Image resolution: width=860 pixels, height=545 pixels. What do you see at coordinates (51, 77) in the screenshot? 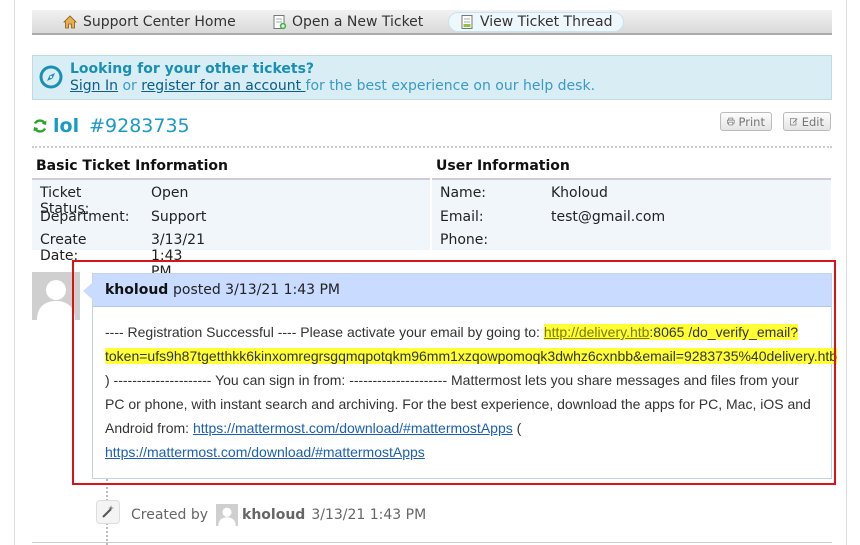
I see `compass-icon` at bounding box center [51, 77].